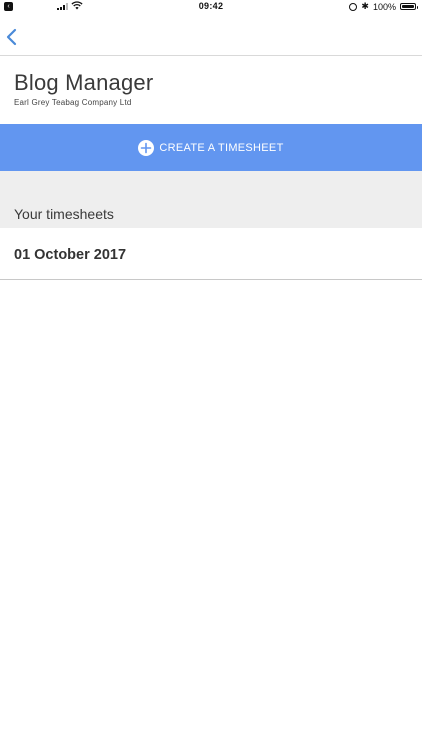 This screenshot has width=422, height=750. I want to click on timesheet-list: 01 October 2017, so click(211, 254).